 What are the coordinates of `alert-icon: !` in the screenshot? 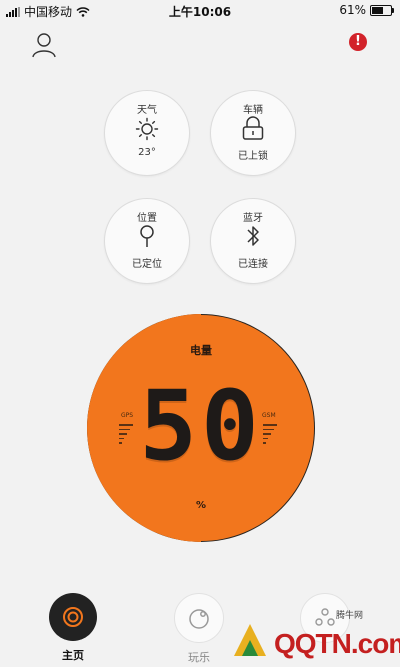 It's located at (358, 41).